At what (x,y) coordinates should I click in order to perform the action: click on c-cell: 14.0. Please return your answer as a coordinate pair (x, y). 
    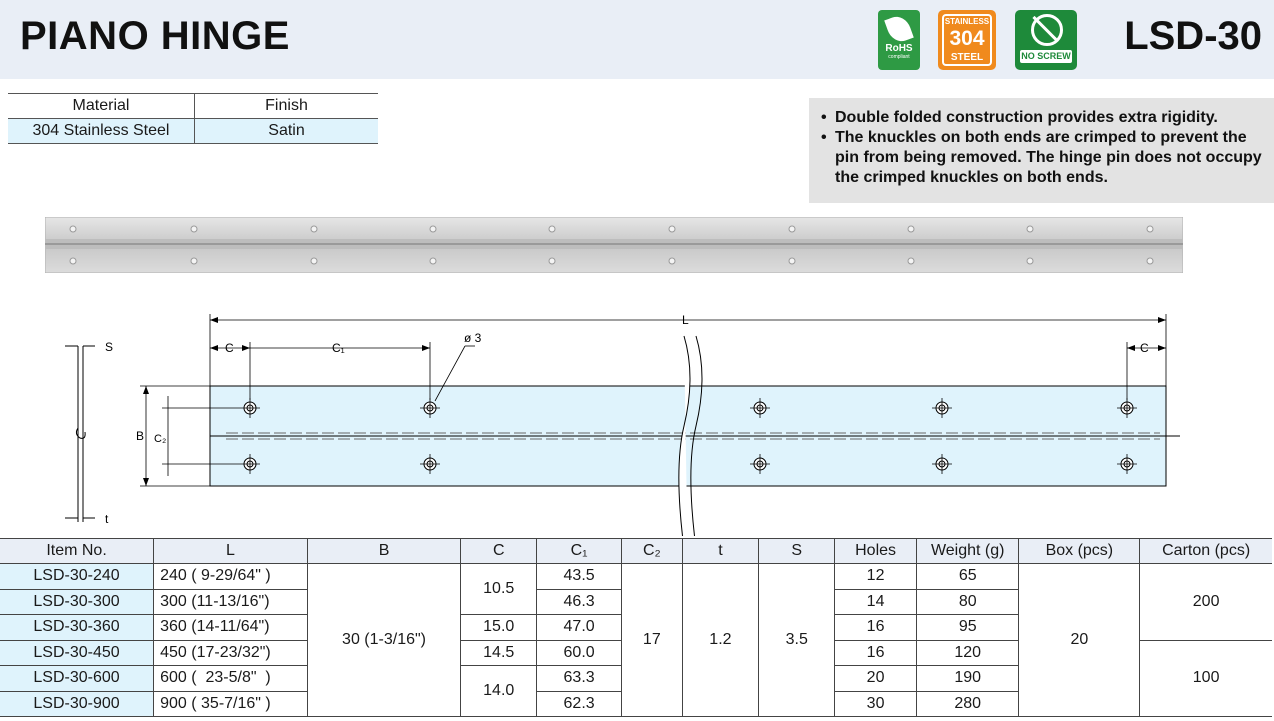
    Looking at the image, I should click on (499, 691).